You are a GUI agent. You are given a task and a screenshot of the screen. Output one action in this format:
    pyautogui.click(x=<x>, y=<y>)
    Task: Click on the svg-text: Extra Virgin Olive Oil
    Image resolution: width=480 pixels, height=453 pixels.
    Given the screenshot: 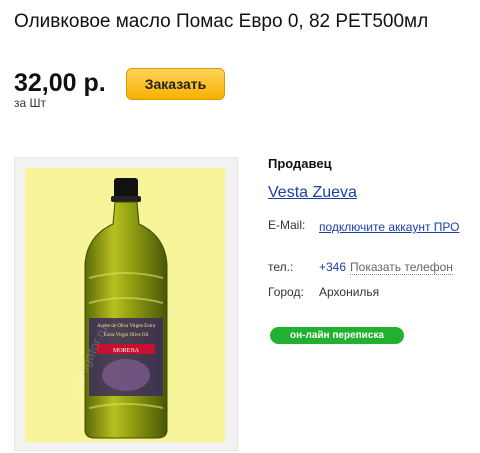 What is the action you would take?
    pyautogui.click(x=126, y=335)
    